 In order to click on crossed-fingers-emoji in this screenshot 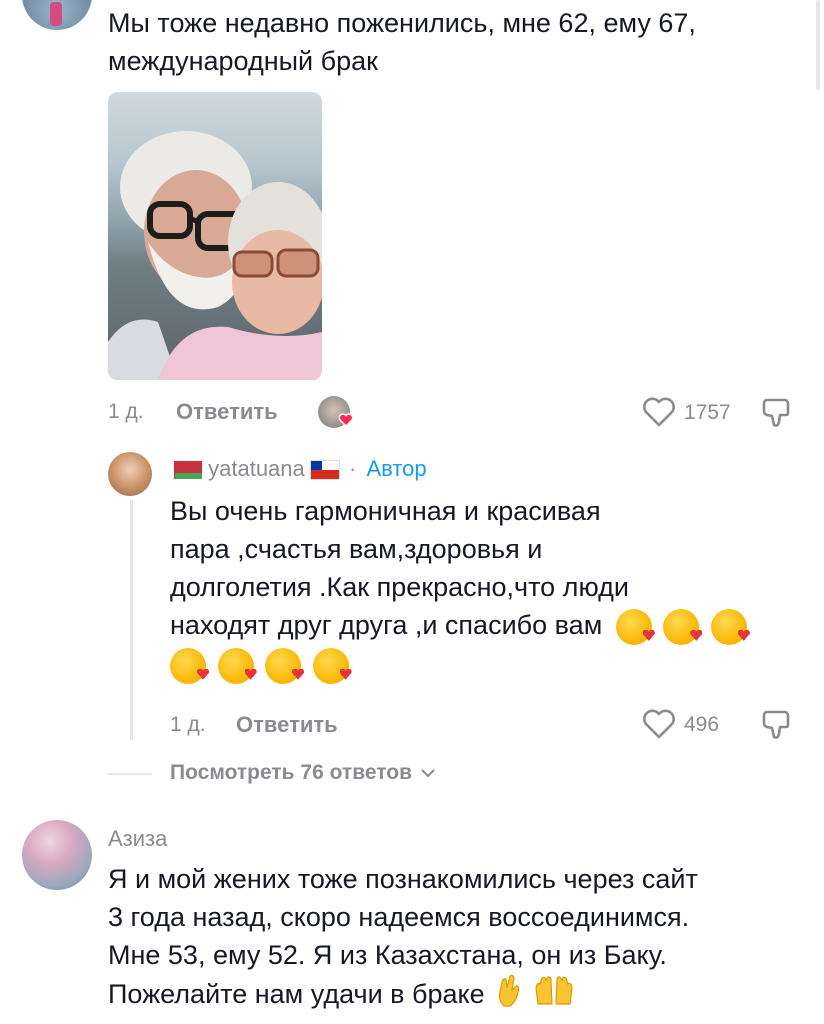, I will do `click(510, 996)`.